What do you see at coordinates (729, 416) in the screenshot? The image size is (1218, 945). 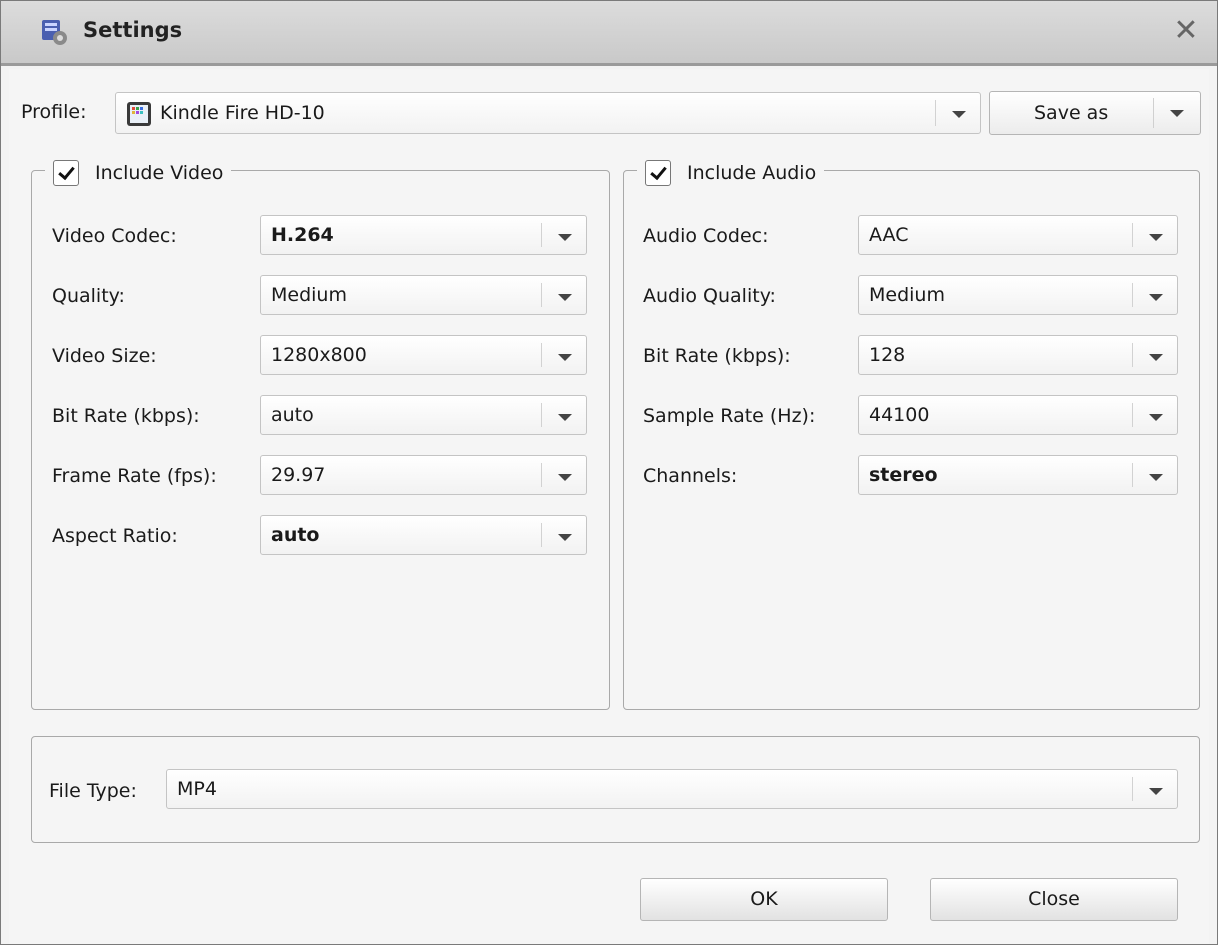 I see `sample-rate-label: Sample Rate (Hz):` at bounding box center [729, 416].